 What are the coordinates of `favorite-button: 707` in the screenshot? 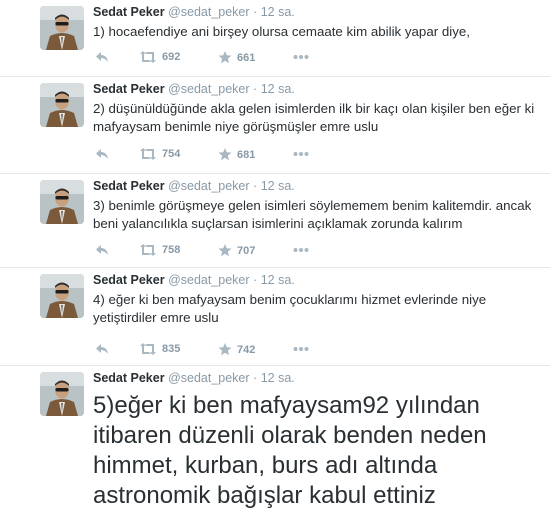 It's located at (236, 250).